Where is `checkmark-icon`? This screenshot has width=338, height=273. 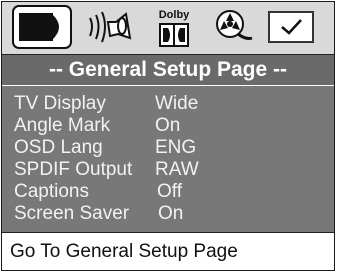 checkmark-icon is located at coordinates (291, 27).